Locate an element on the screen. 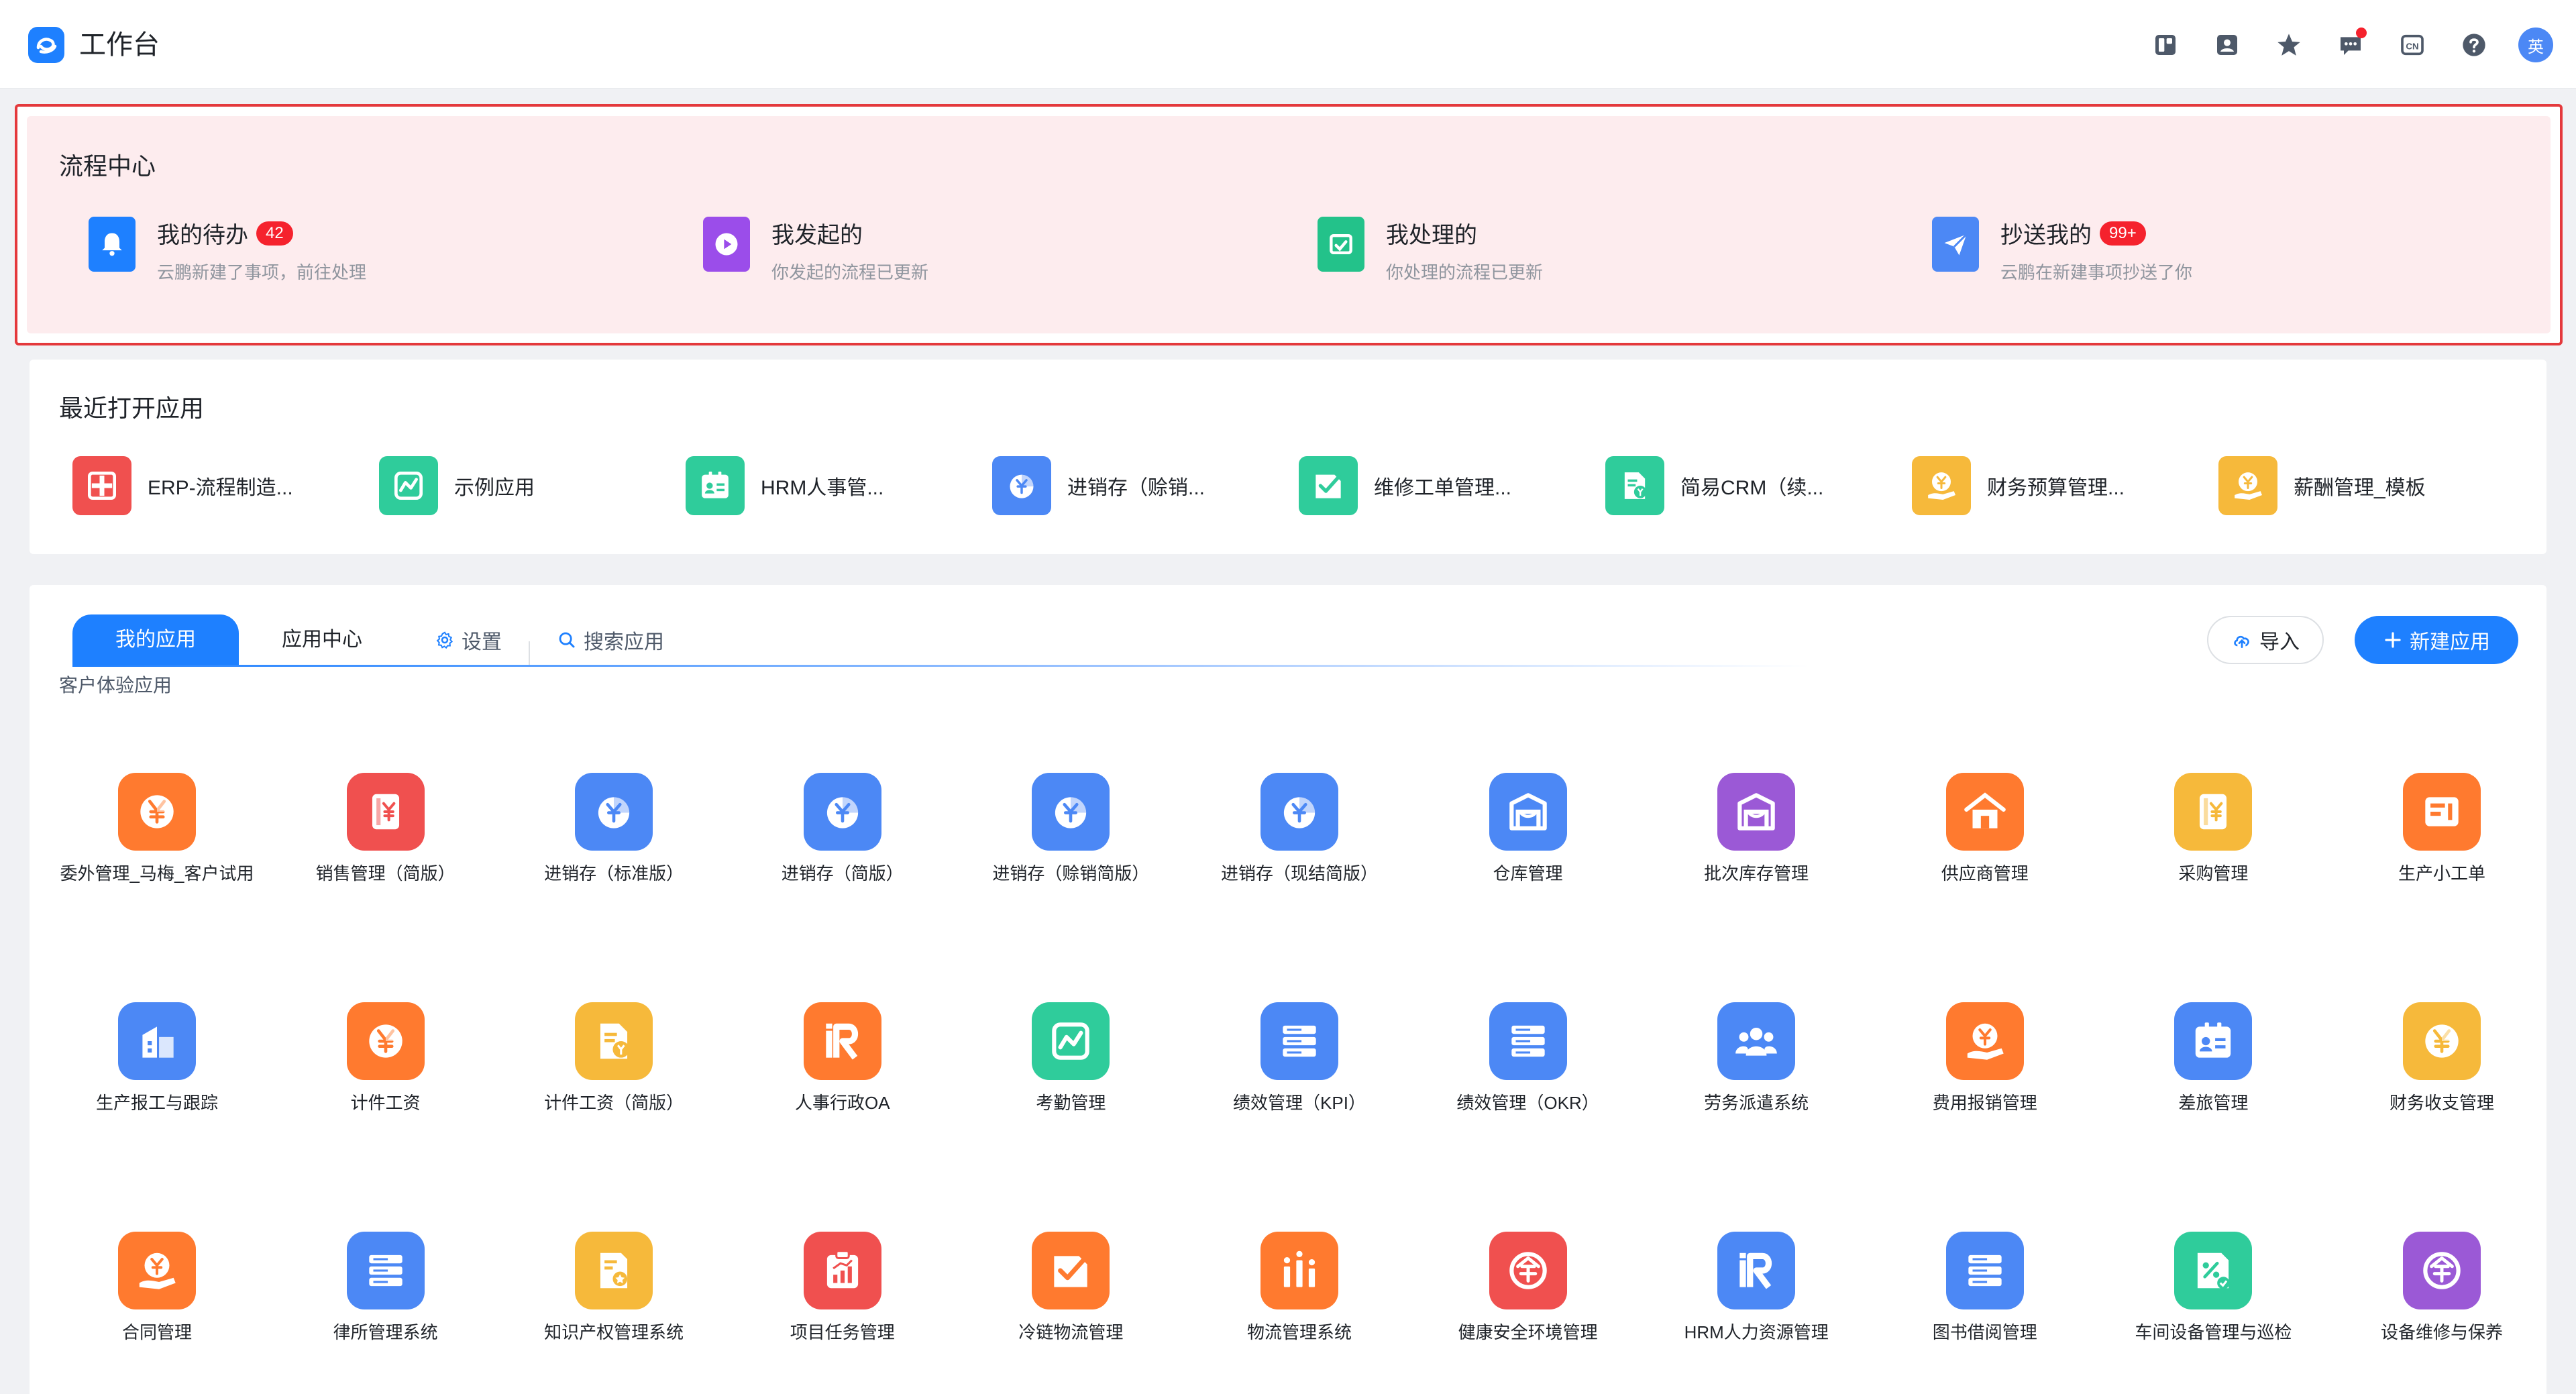 The image size is (2576, 1394). app-item: 人事行政OA is located at coordinates (842, 1062).